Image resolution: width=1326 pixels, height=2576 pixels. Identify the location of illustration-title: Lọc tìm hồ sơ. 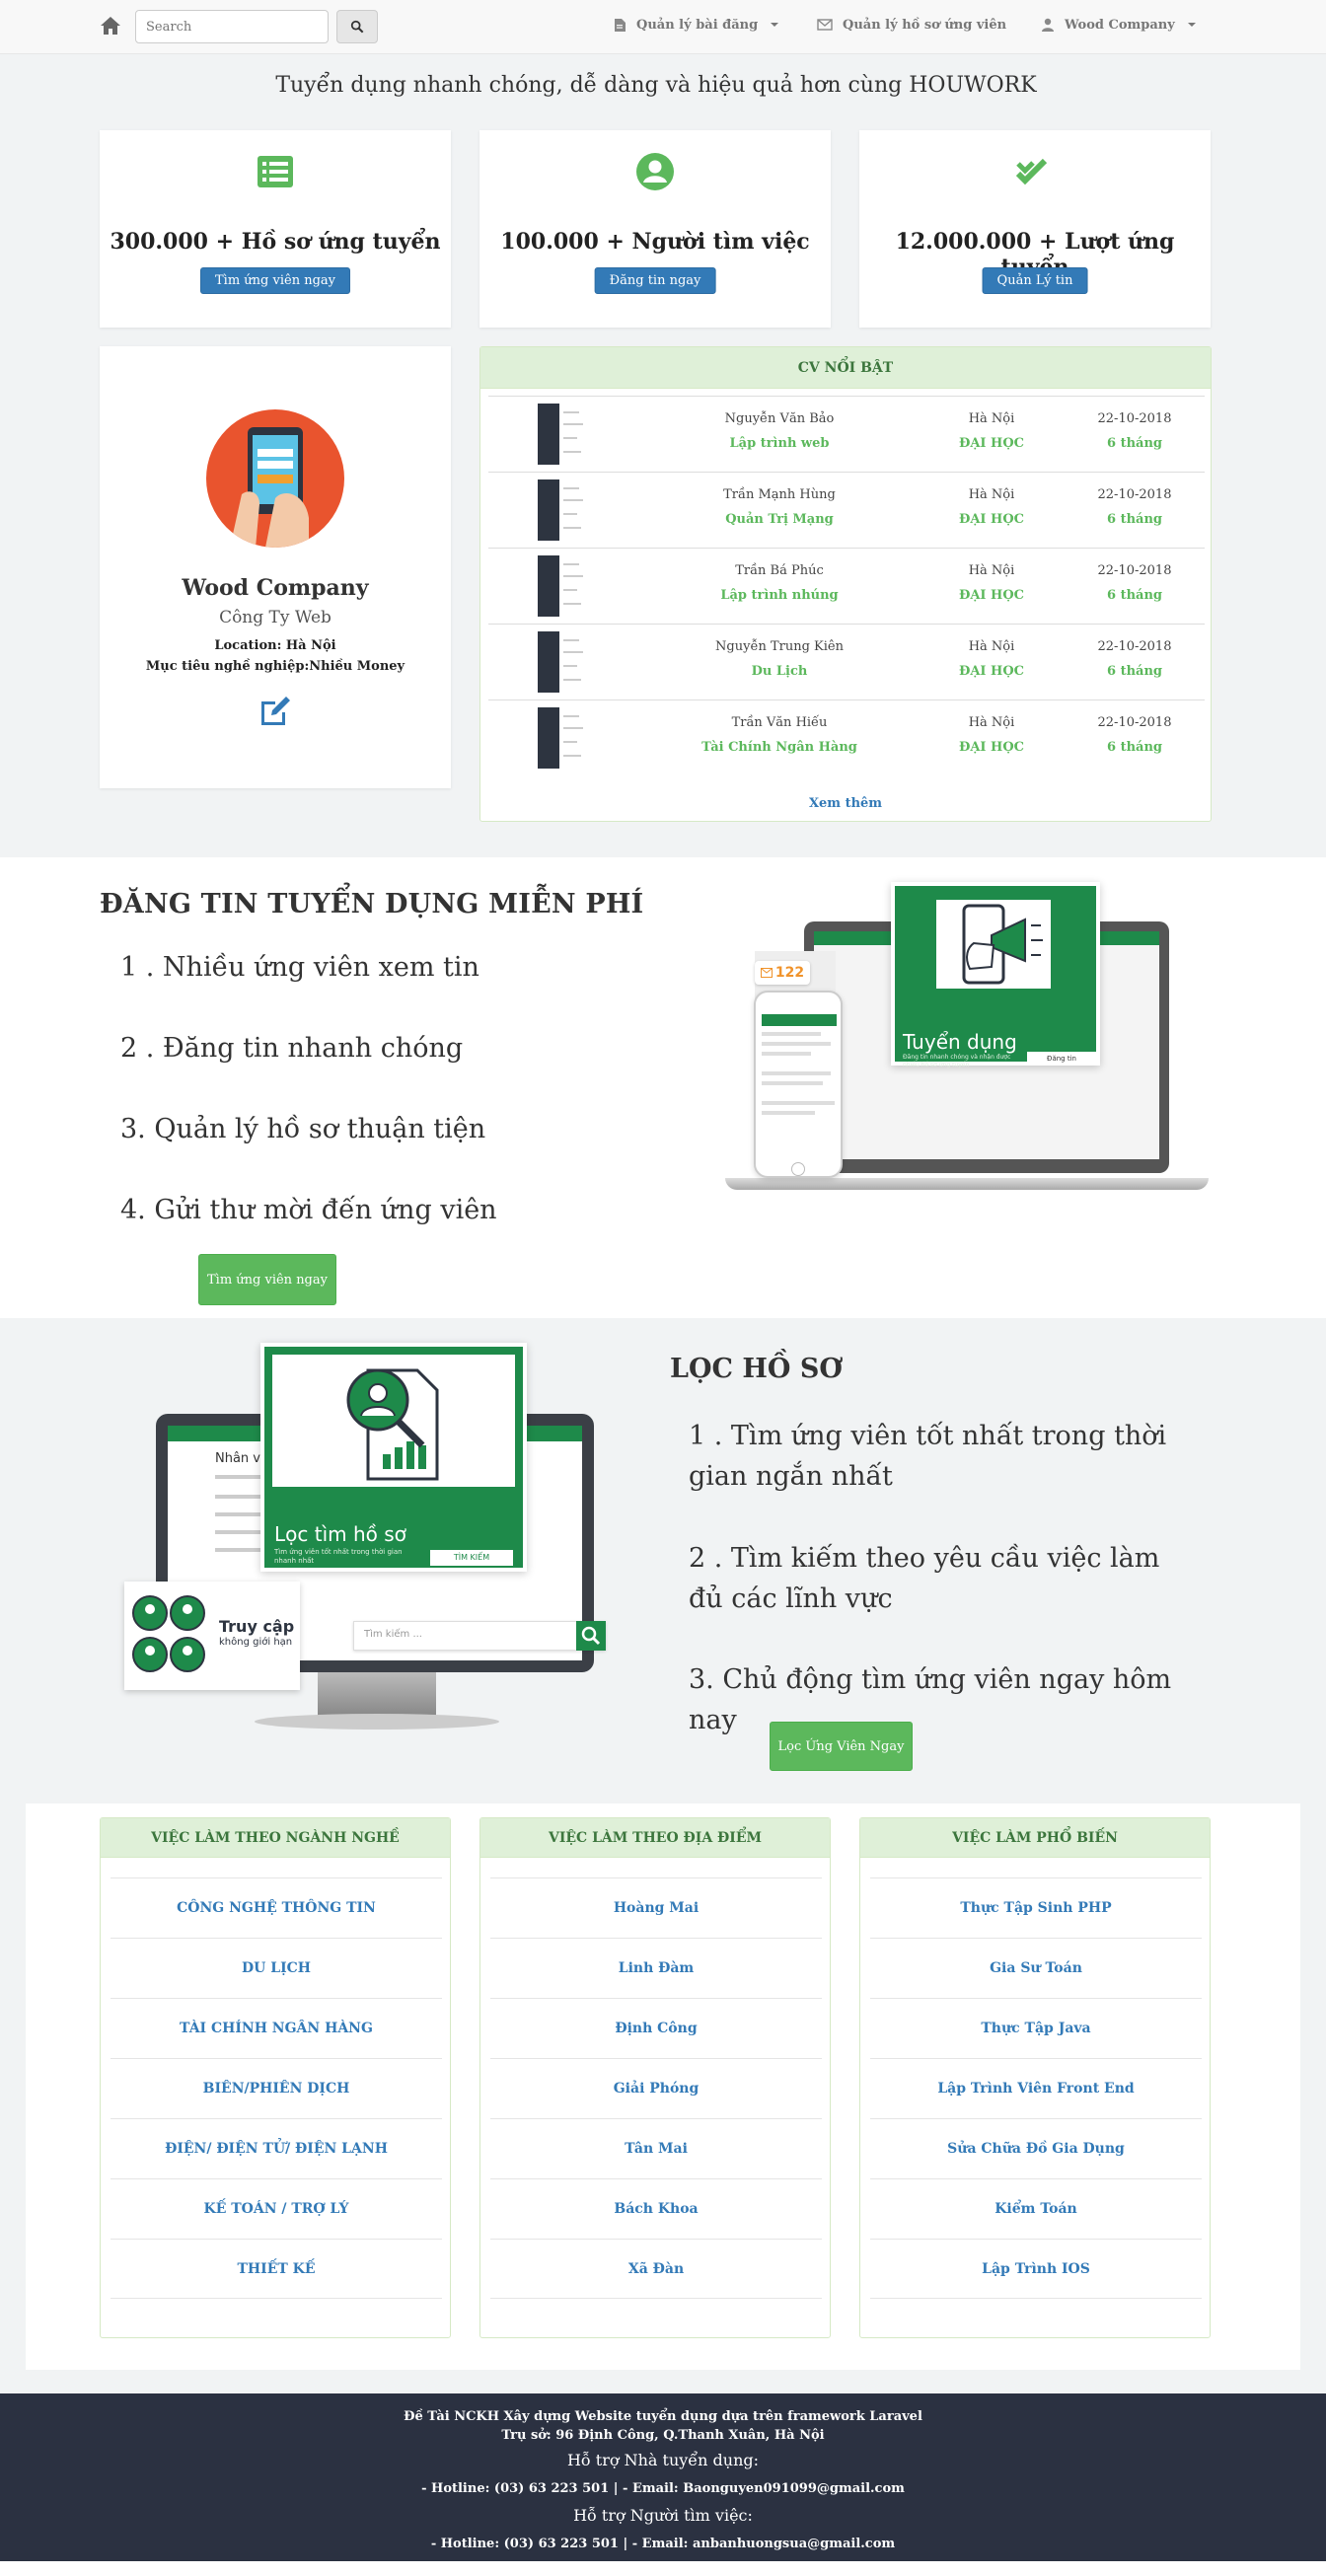
(340, 1534).